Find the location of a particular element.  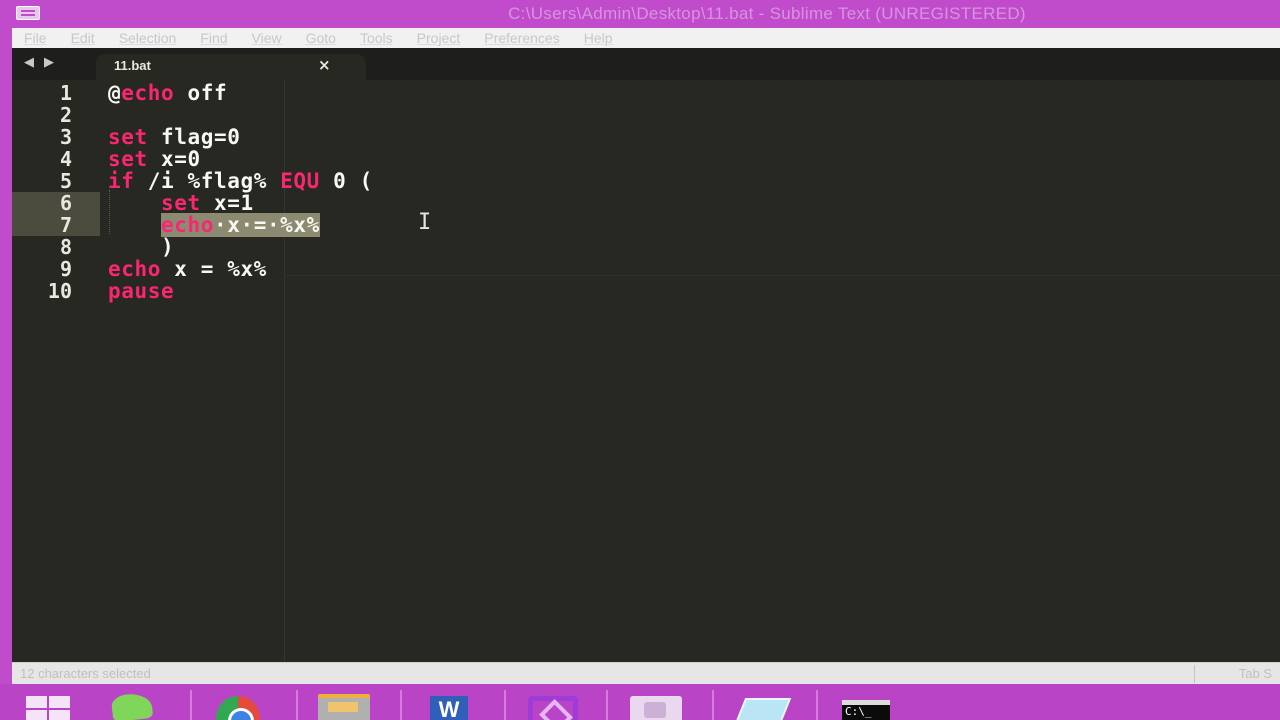

code-token: x=1 is located at coordinates (227, 203).